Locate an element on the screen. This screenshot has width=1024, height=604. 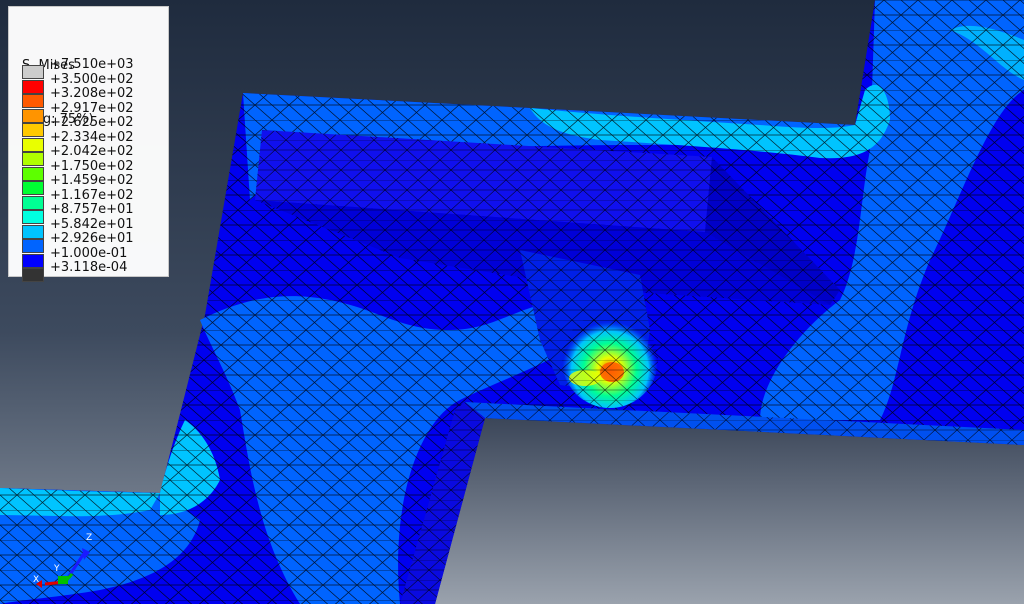
legend-value: +1.750e+02 is located at coordinates (92, 166).